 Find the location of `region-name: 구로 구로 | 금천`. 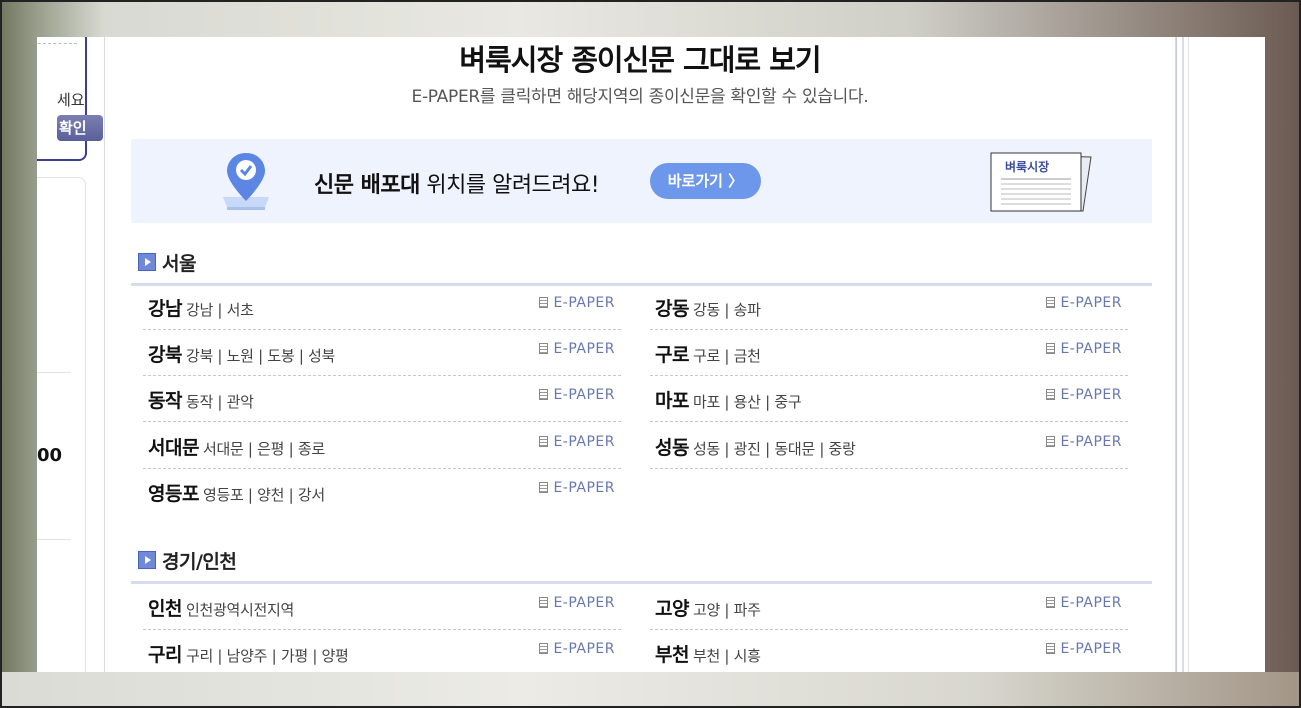

region-name: 구로 구로 | 금천 is located at coordinates (708, 353).